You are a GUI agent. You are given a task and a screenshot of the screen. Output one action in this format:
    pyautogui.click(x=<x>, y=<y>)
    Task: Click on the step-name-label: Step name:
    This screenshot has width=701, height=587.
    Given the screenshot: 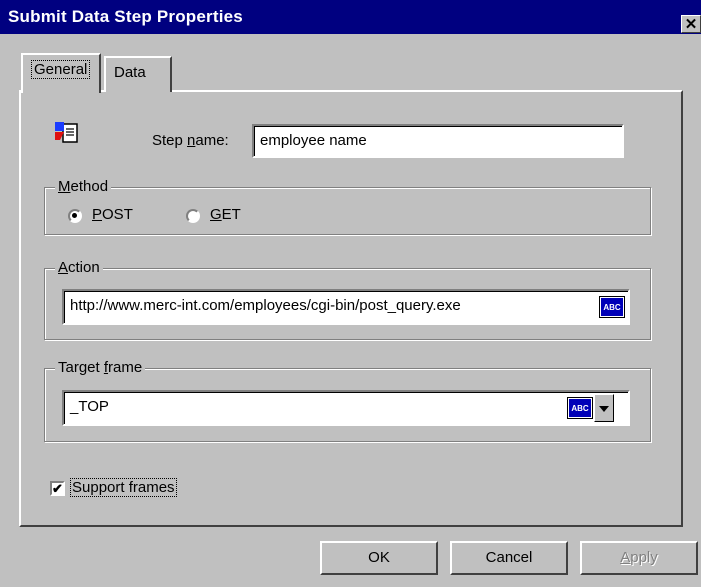 What is the action you would take?
    pyautogui.click(x=190, y=140)
    